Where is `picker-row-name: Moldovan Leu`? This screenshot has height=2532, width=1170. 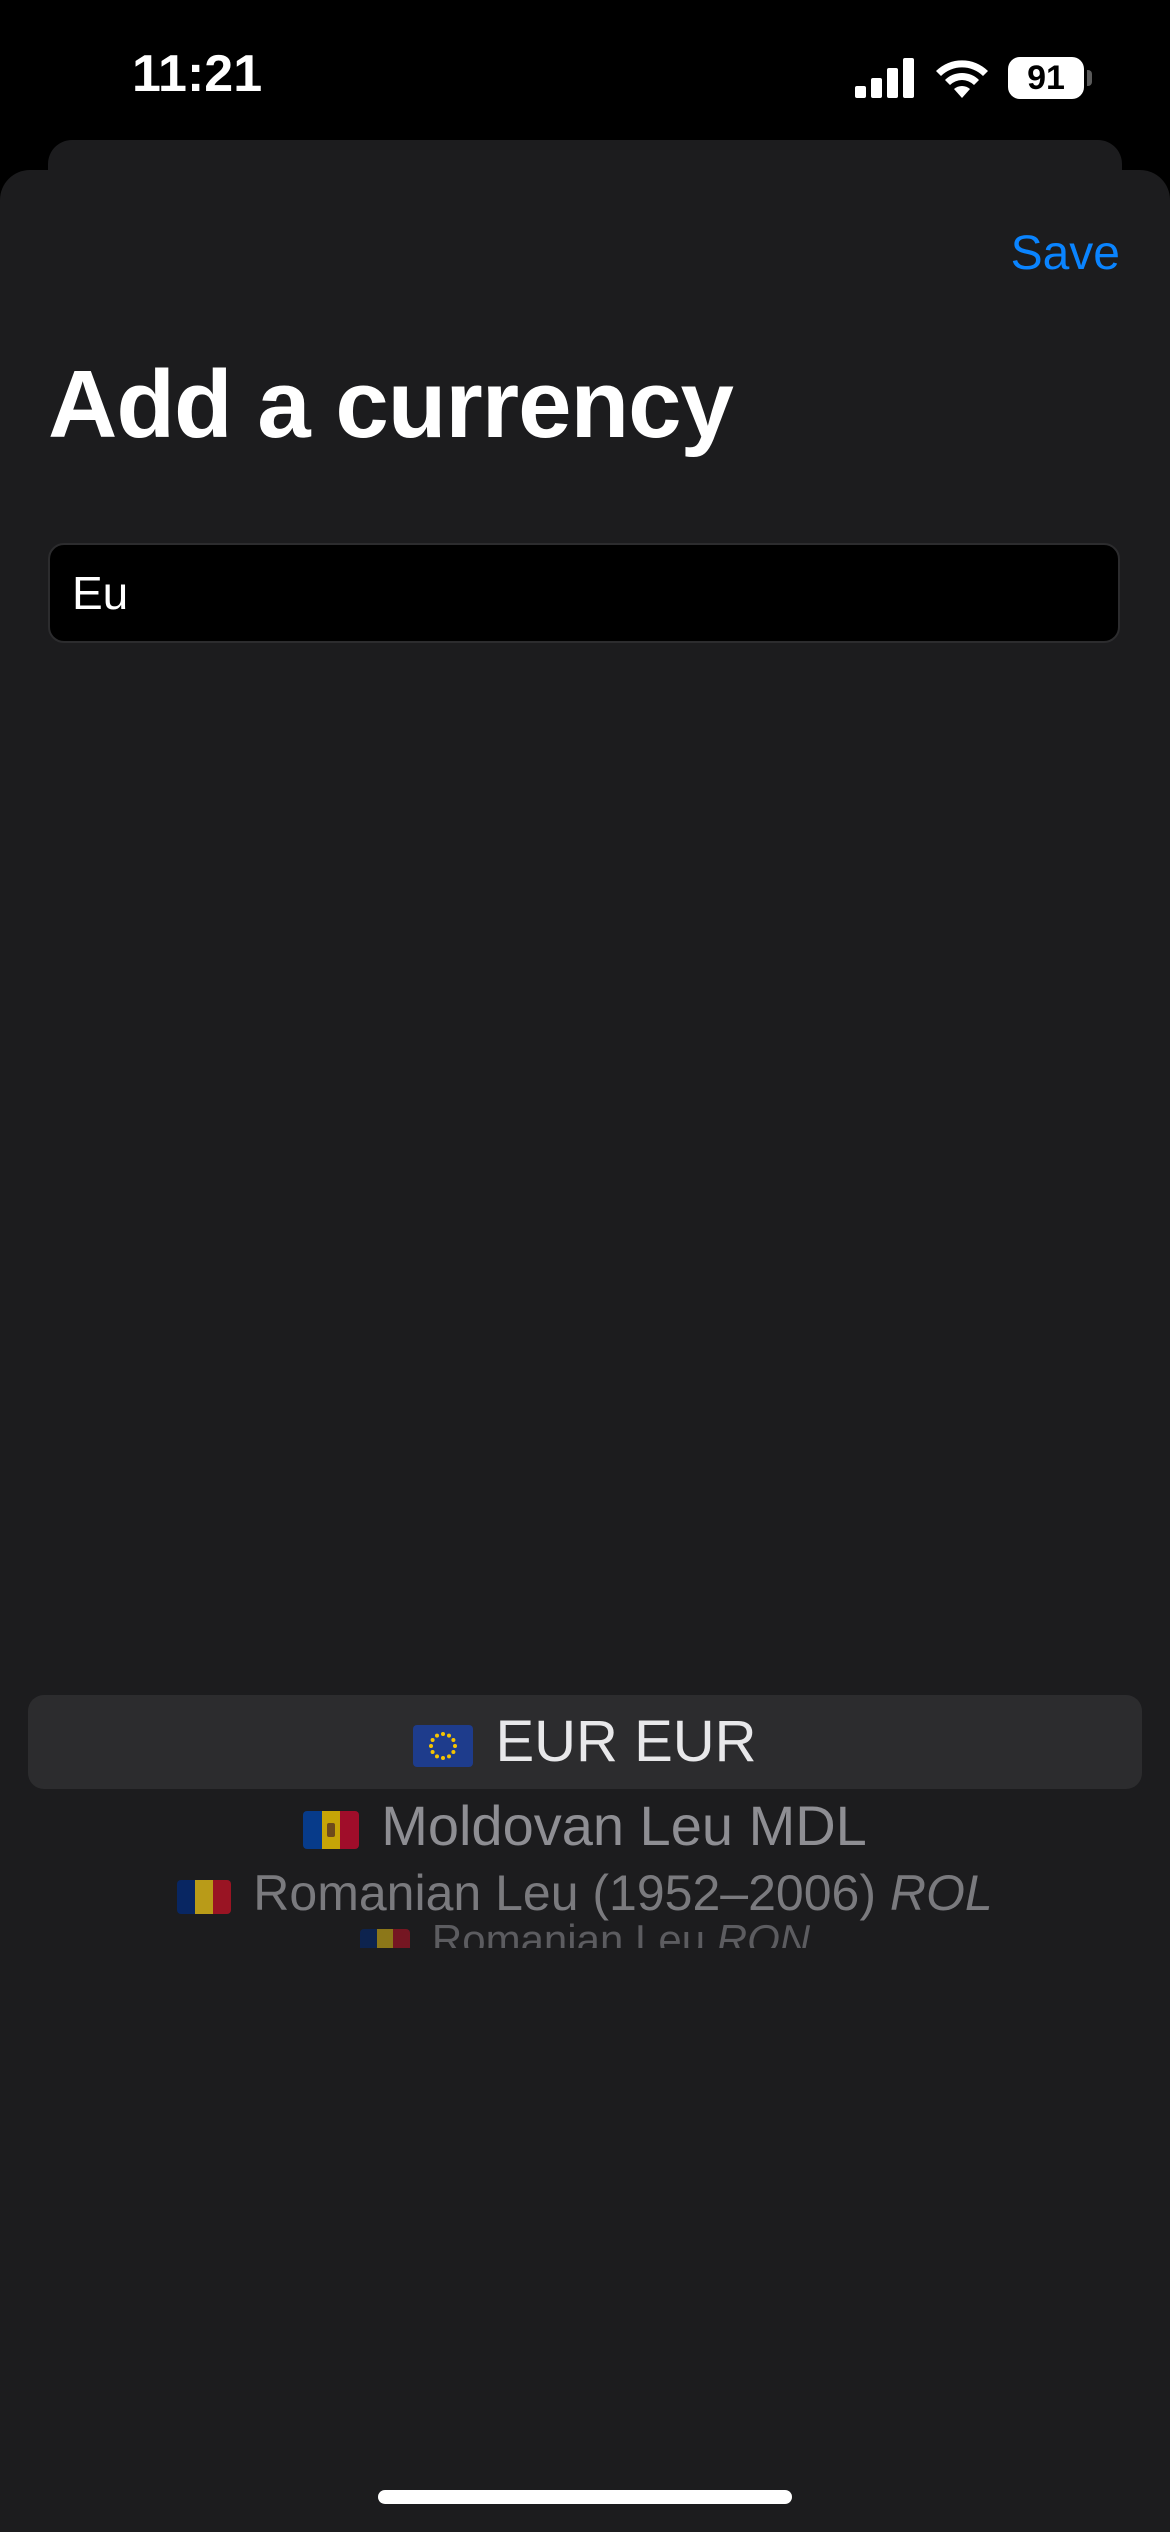 picker-row-name: Moldovan Leu is located at coordinates (557, 1825).